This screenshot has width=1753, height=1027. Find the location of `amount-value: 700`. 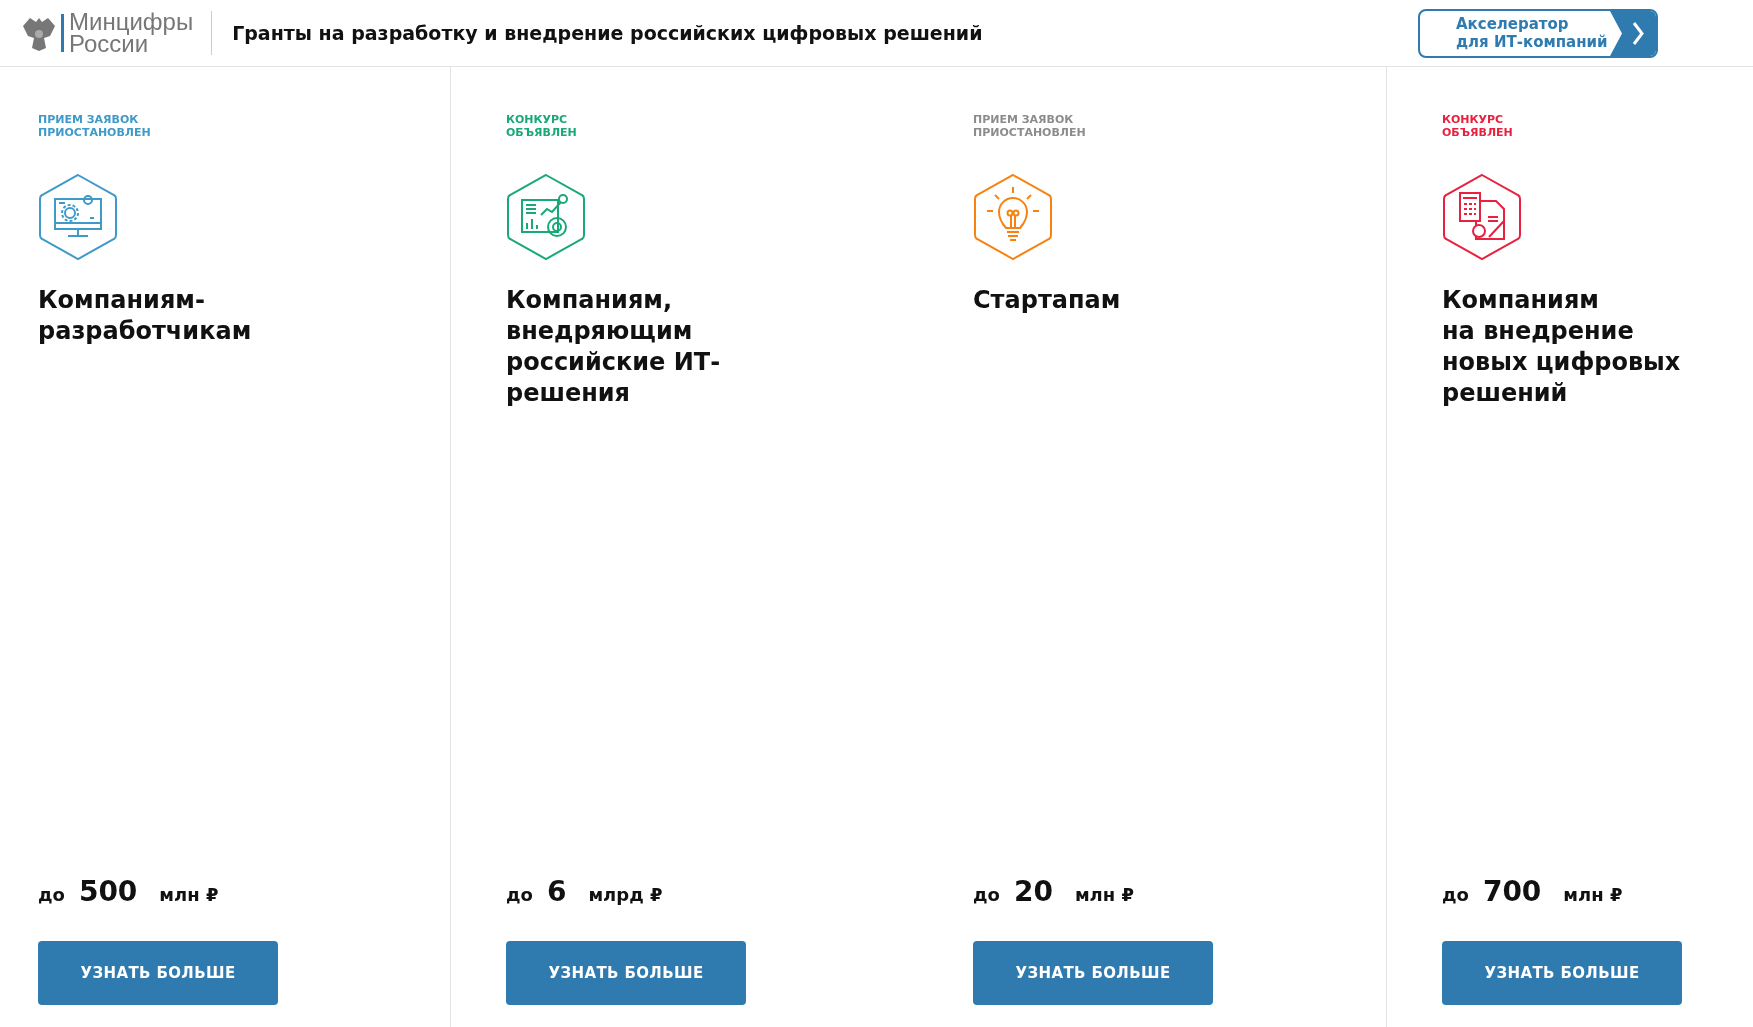

amount-value: 700 is located at coordinates (1512, 892).